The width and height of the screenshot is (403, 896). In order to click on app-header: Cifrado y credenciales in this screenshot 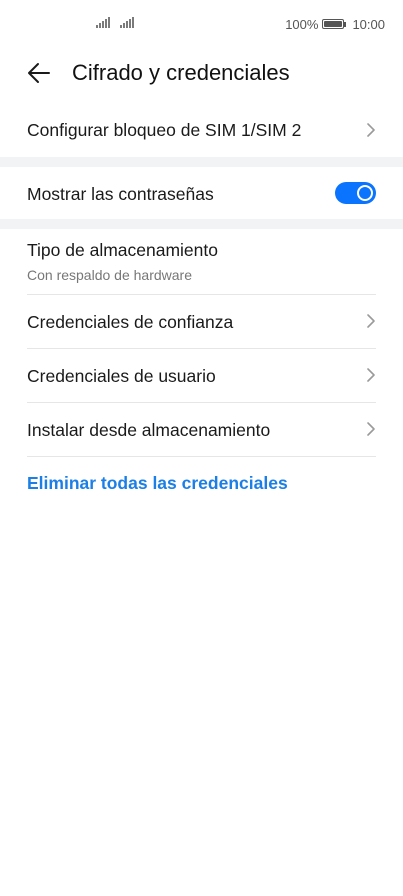, I will do `click(201, 73)`.